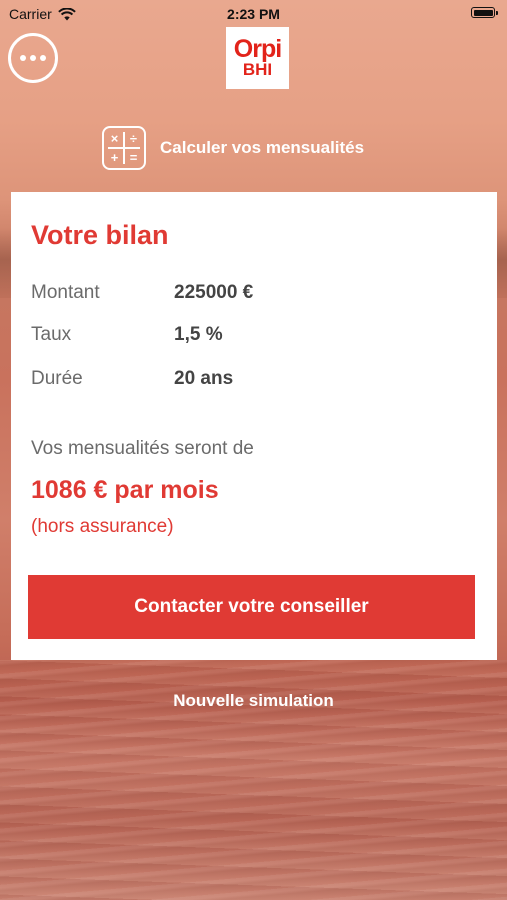 The height and width of the screenshot is (900, 507). I want to click on contact-advisor-button: Contacter votre conseiller, so click(251, 607).